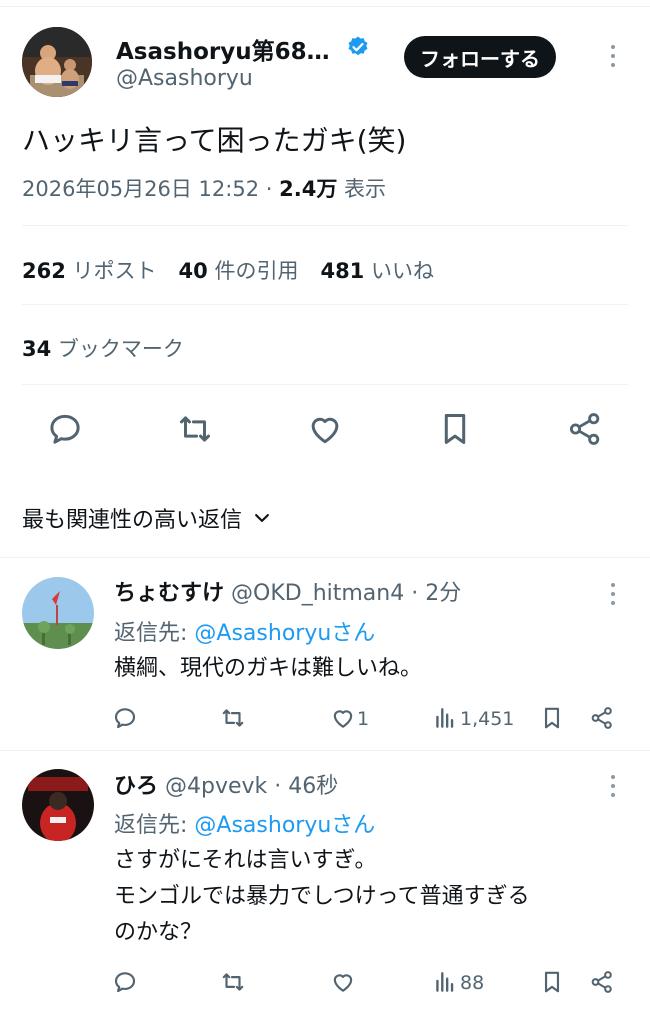 This screenshot has height=1028, width=650. I want to click on follow-button: フォローする, so click(480, 57).